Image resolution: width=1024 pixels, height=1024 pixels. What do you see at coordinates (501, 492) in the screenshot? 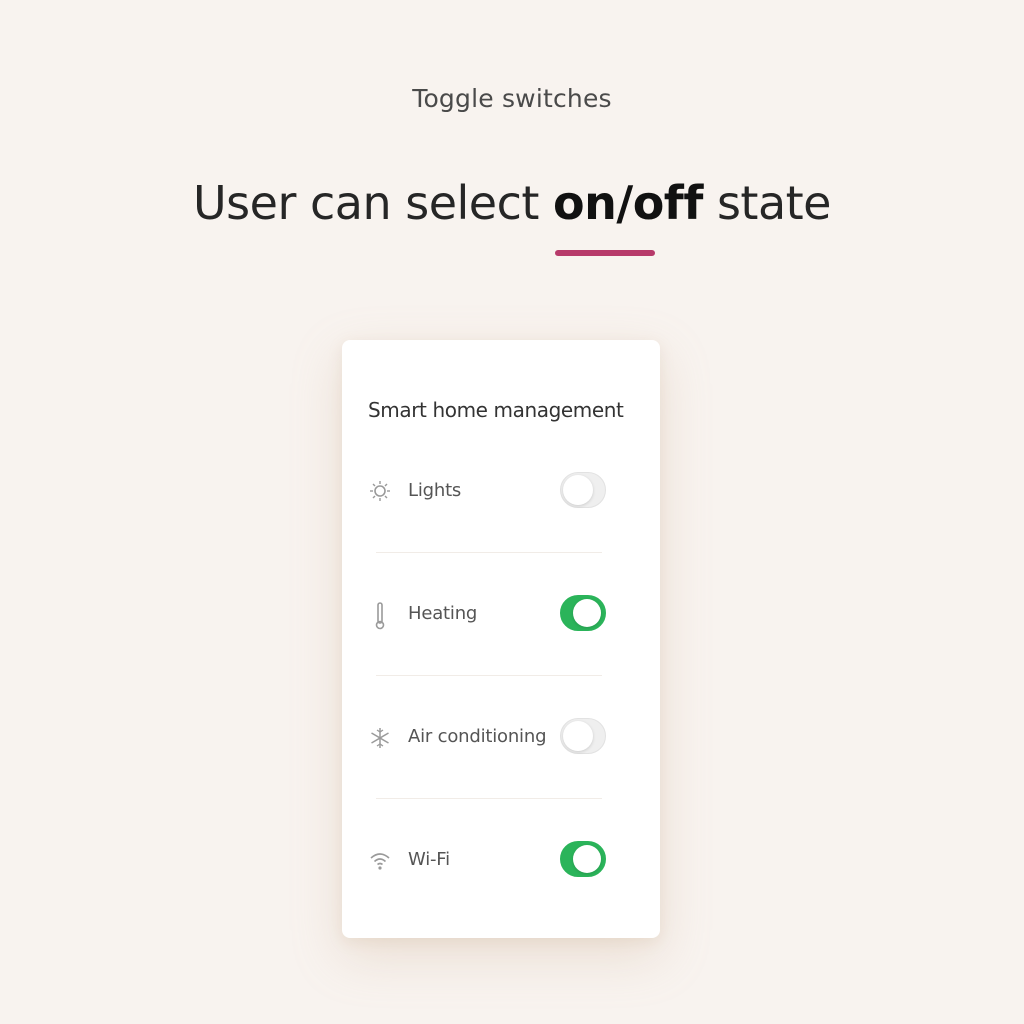
I see `setting-row-lights: Lights` at bounding box center [501, 492].